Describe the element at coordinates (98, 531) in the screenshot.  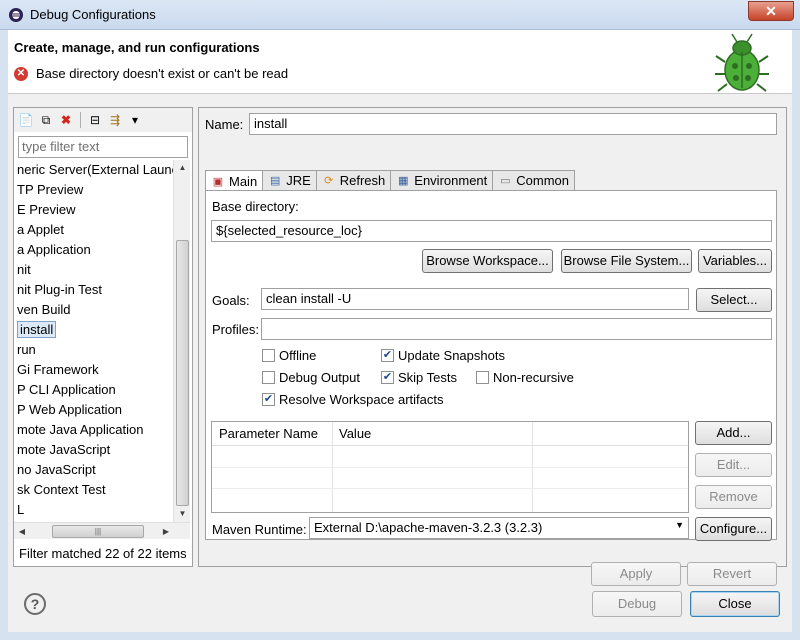
I see `hscroll-thumb: |||` at that location.